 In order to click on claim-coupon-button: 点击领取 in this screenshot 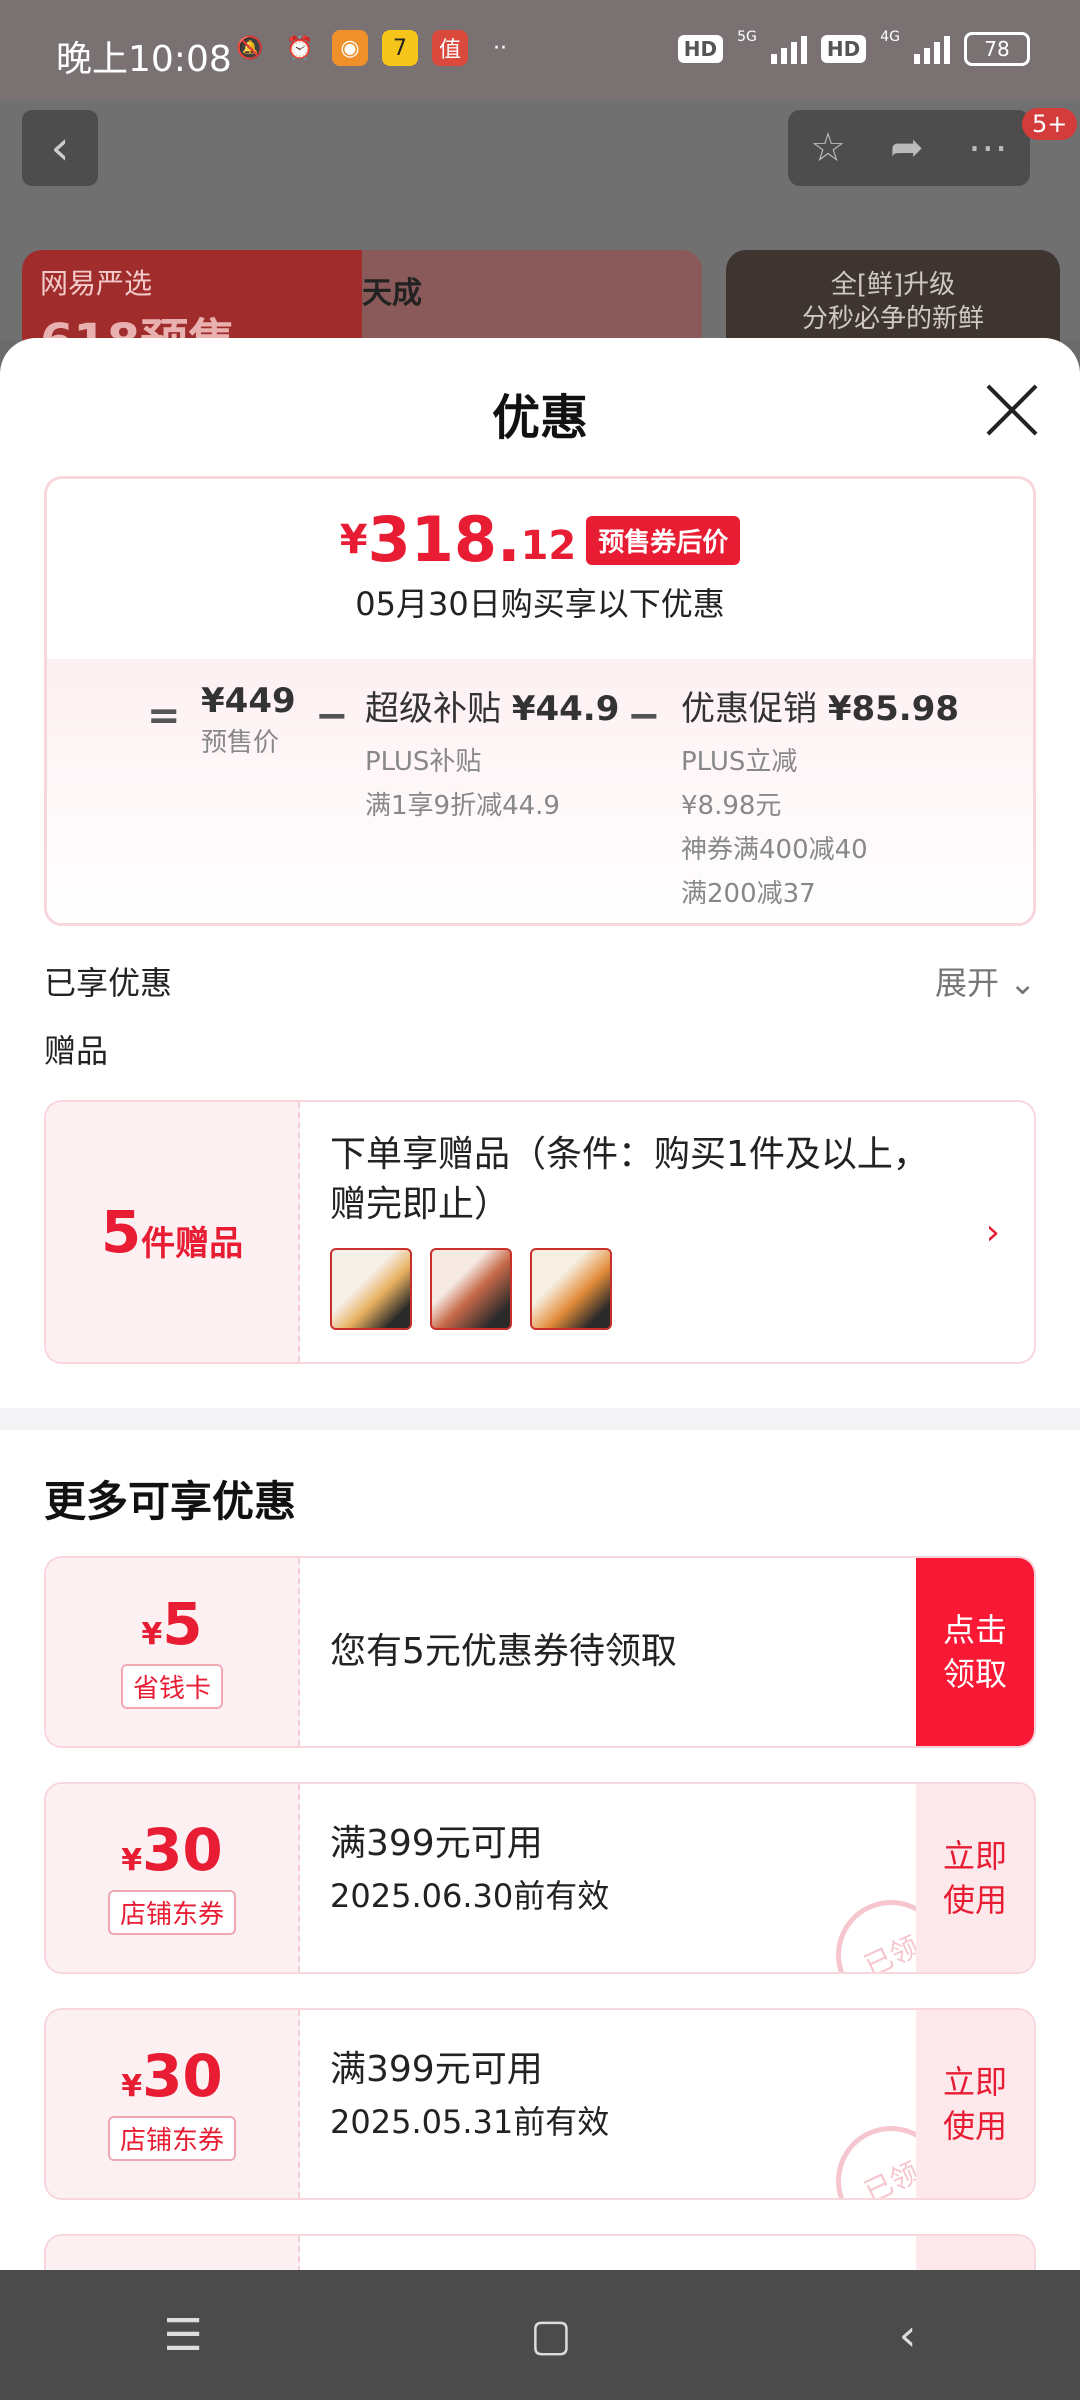, I will do `click(975, 1652)`.